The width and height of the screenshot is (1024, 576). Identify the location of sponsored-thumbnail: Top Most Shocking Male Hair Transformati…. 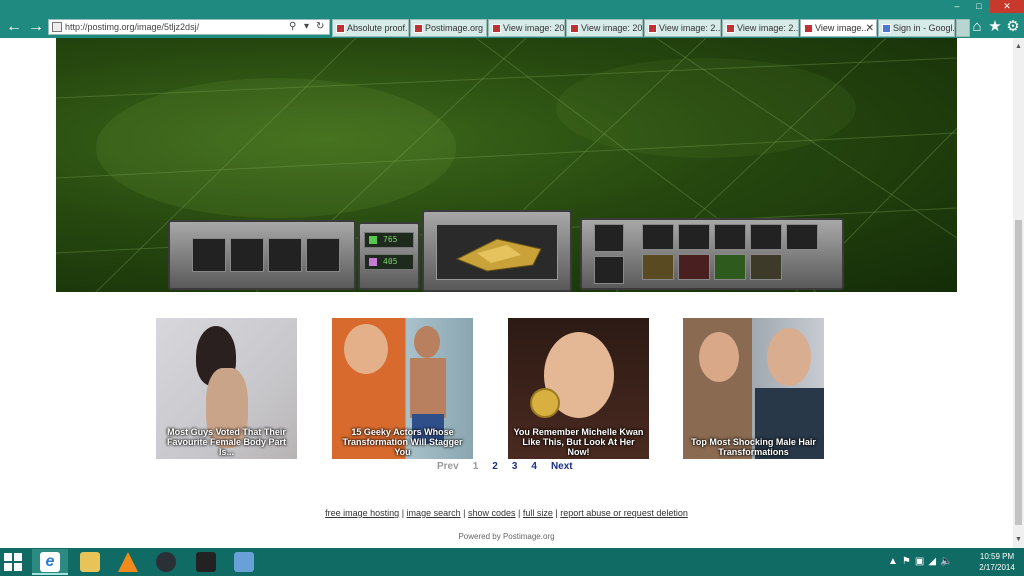
(753, 388).